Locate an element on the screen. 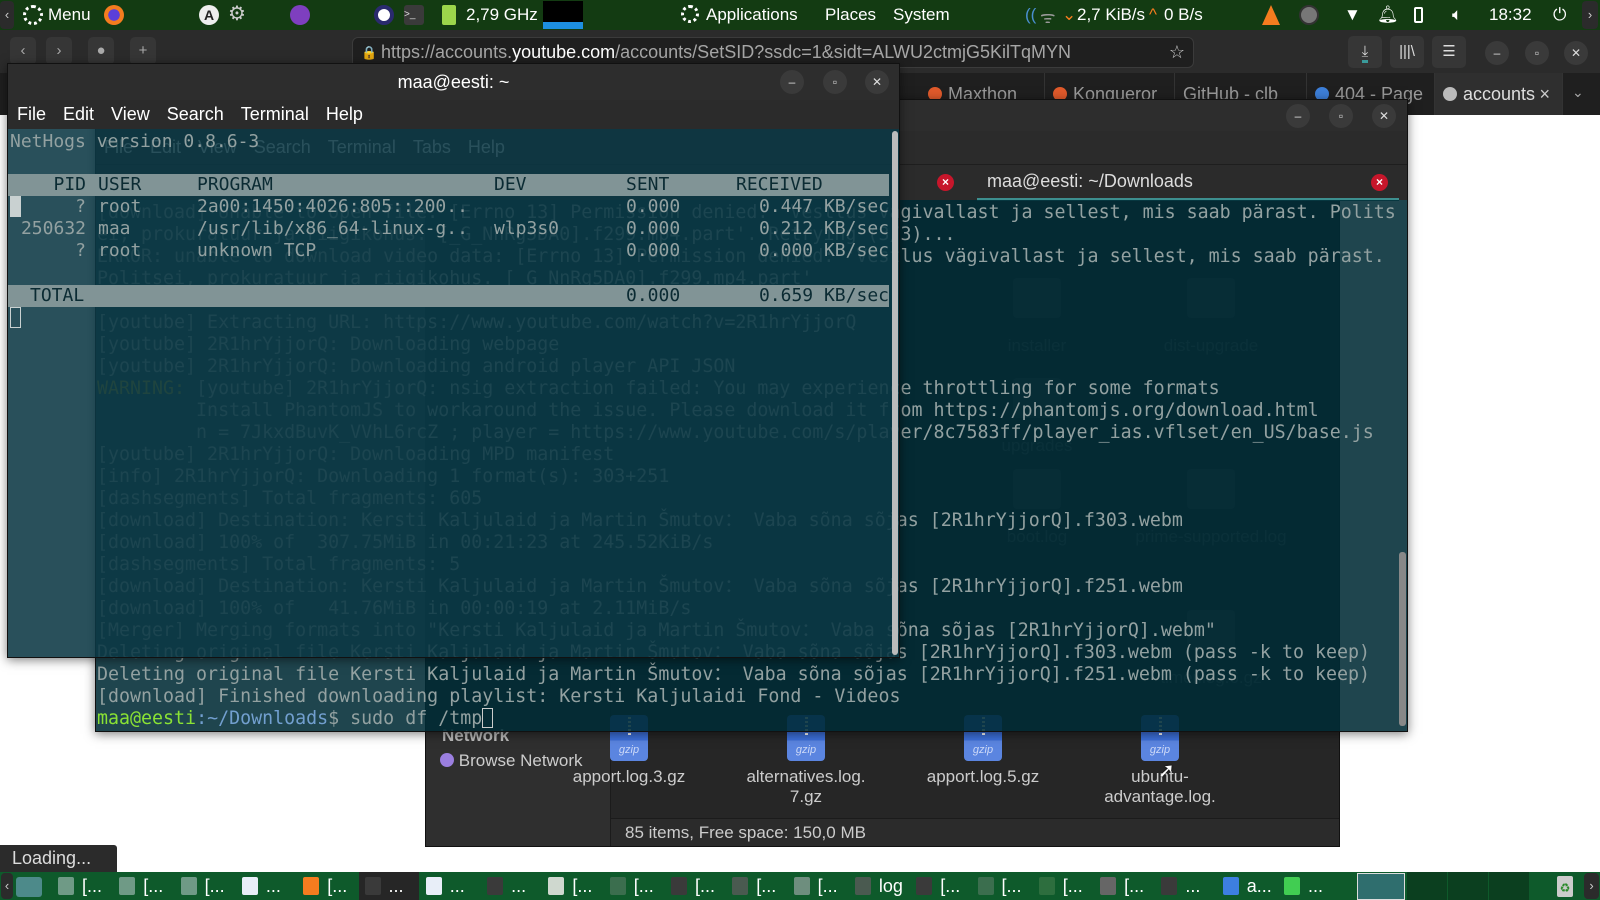 The image size is (1600, 900). cell-sent: 0.000 is located at coordinates (653, 206).